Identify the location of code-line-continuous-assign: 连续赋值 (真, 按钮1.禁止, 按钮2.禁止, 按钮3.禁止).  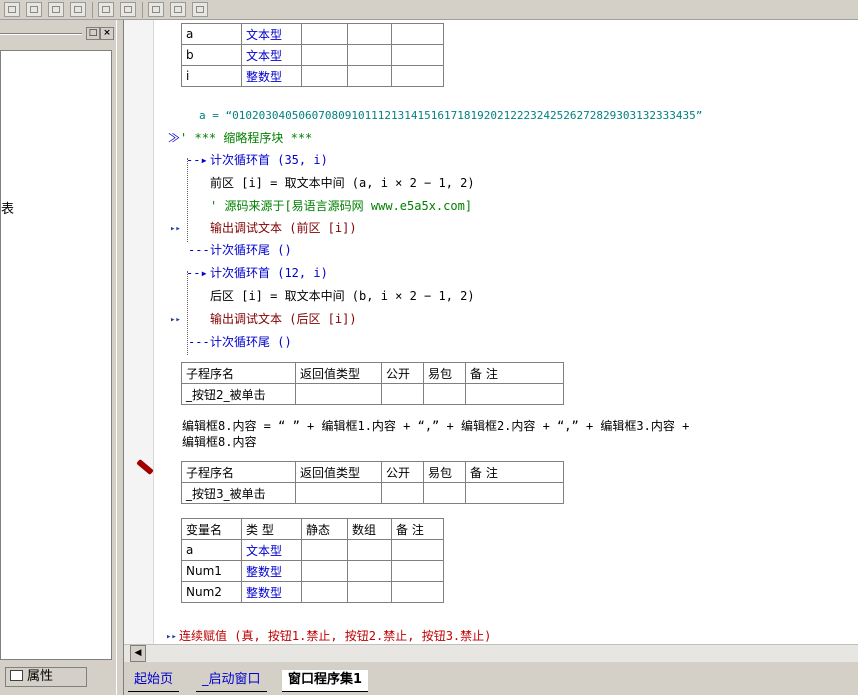
(335, 635).